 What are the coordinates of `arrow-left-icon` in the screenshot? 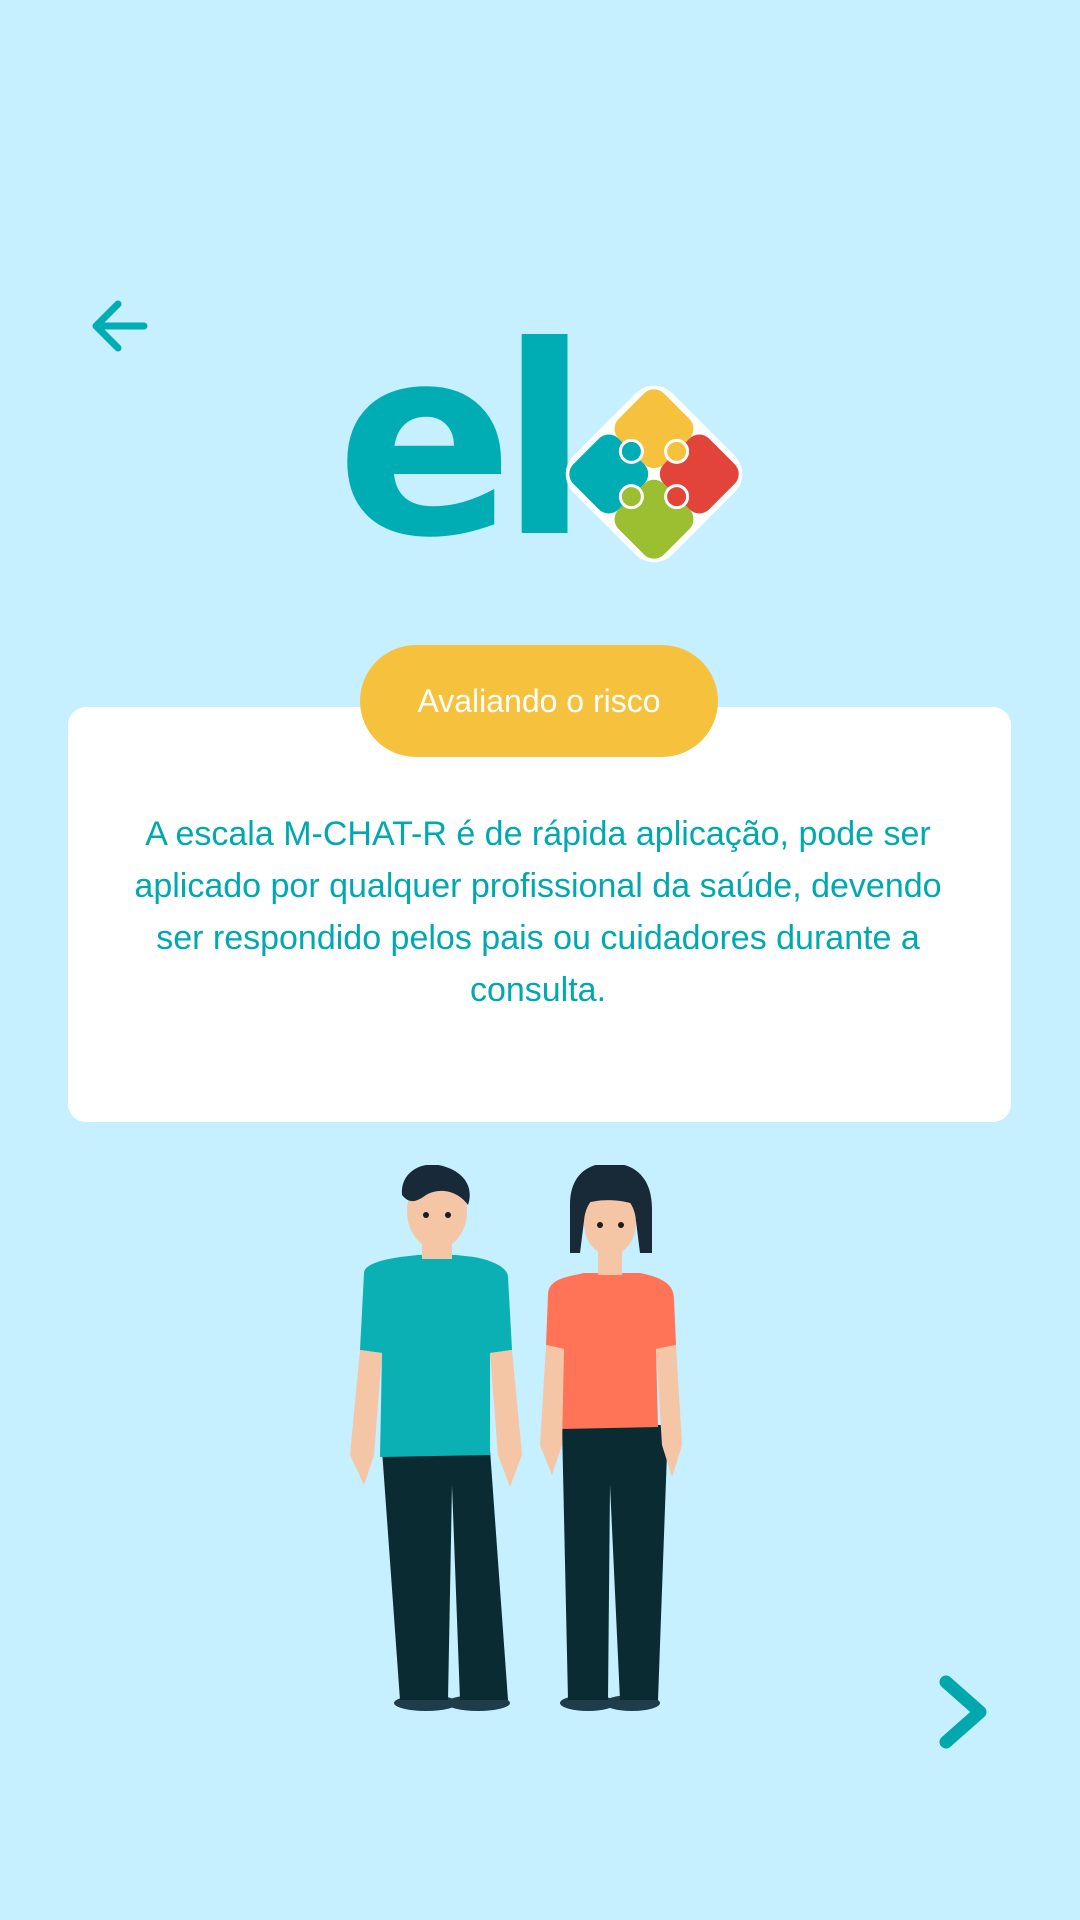 It's located at (120, 326).